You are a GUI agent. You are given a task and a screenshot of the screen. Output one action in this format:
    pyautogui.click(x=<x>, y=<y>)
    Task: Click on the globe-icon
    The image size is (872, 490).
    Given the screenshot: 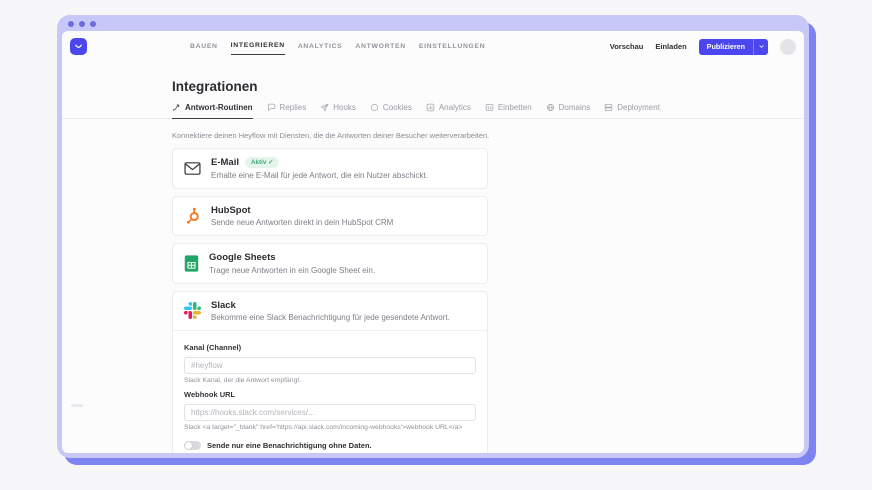 What is the action you would take?
    pyautogui.click(x=550, y=107)
    